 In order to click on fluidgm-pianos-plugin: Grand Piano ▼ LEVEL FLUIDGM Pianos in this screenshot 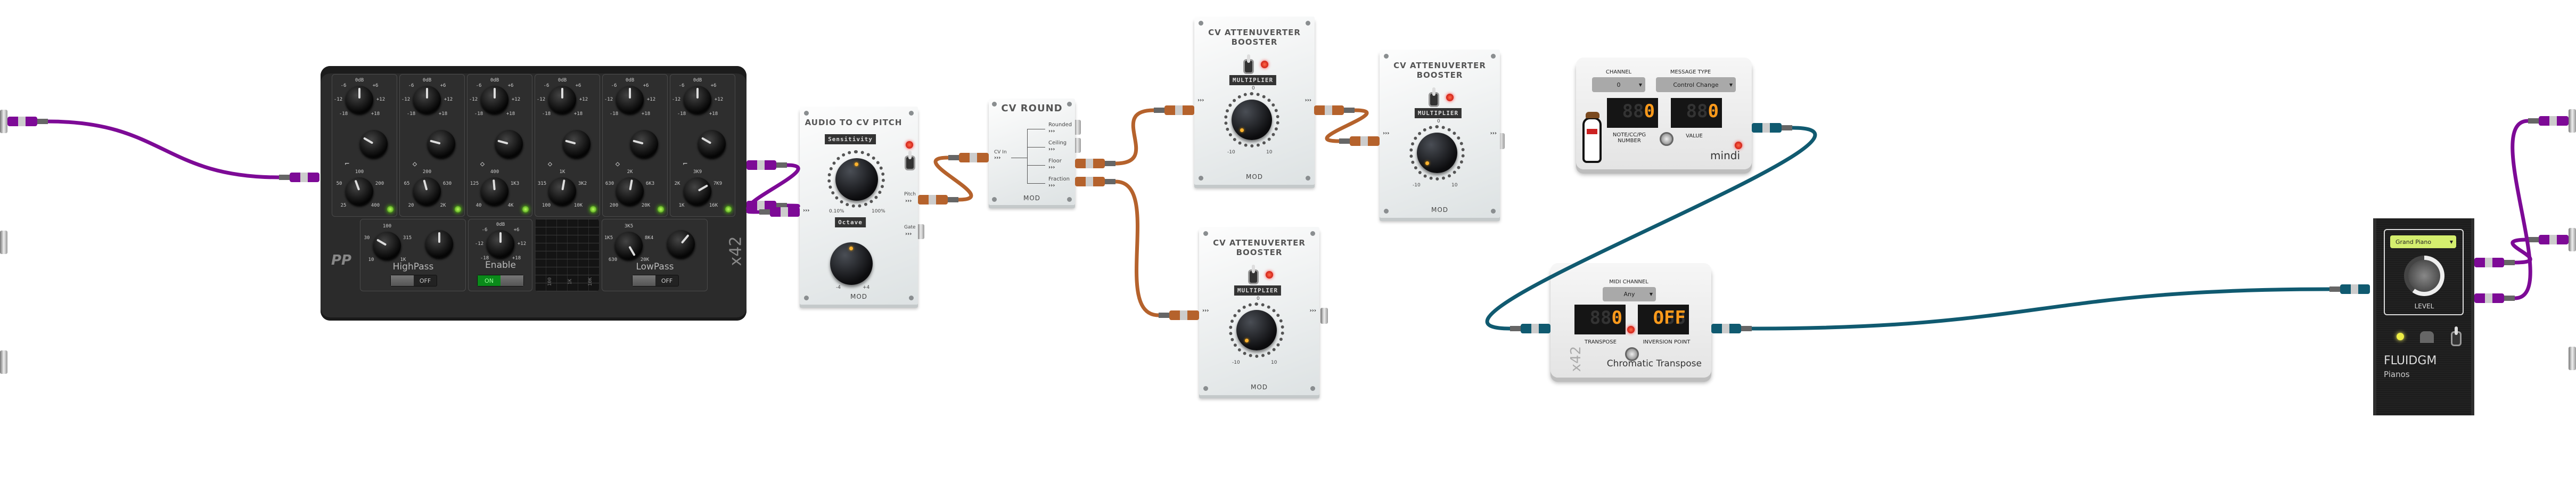, I will do `click(2423, 316)`.